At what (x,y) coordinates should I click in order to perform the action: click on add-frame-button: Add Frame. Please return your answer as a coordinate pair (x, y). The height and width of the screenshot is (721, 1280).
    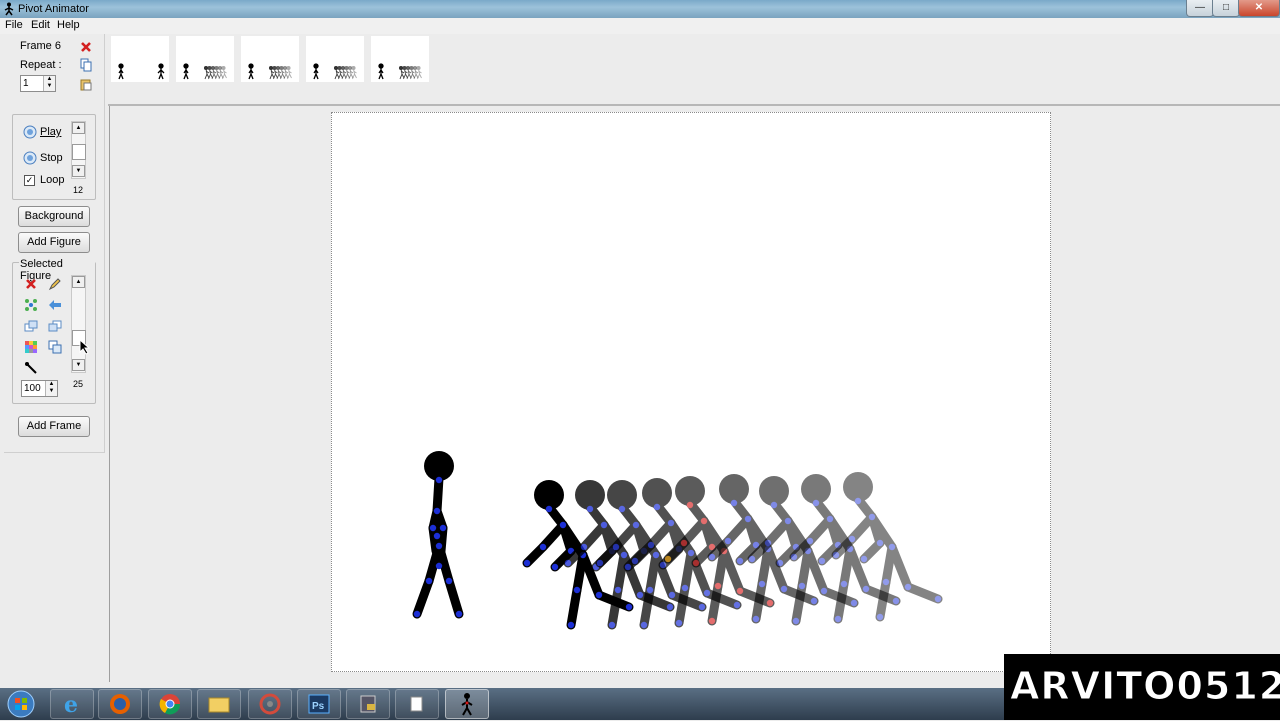
    Looking at the image, I should click on (54, 426).